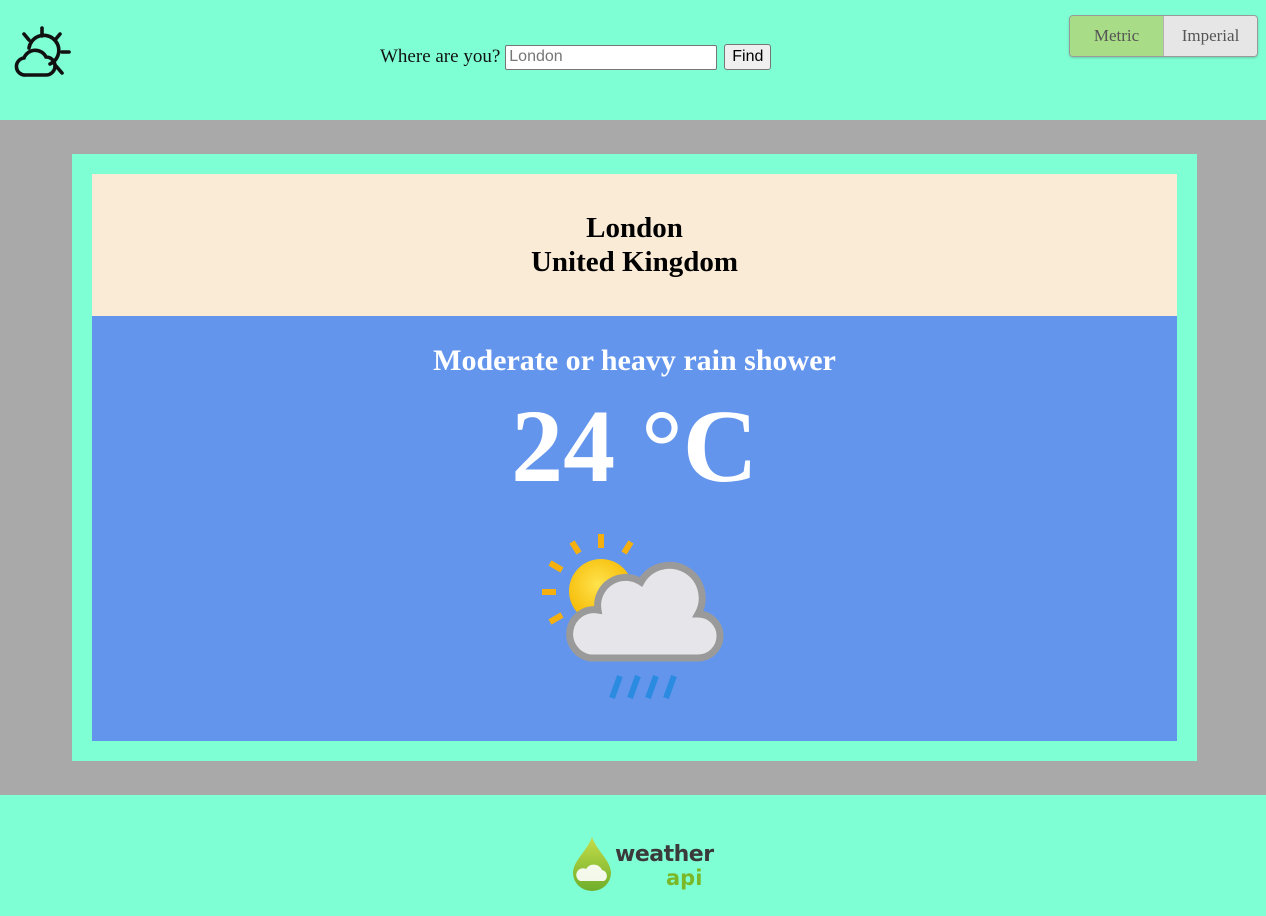 The width and height of the screenshot is (1266, 916). Describe the element at coordinates (1210, 36) in the screenshot. I see `imperial-button: Imperial` at that location.